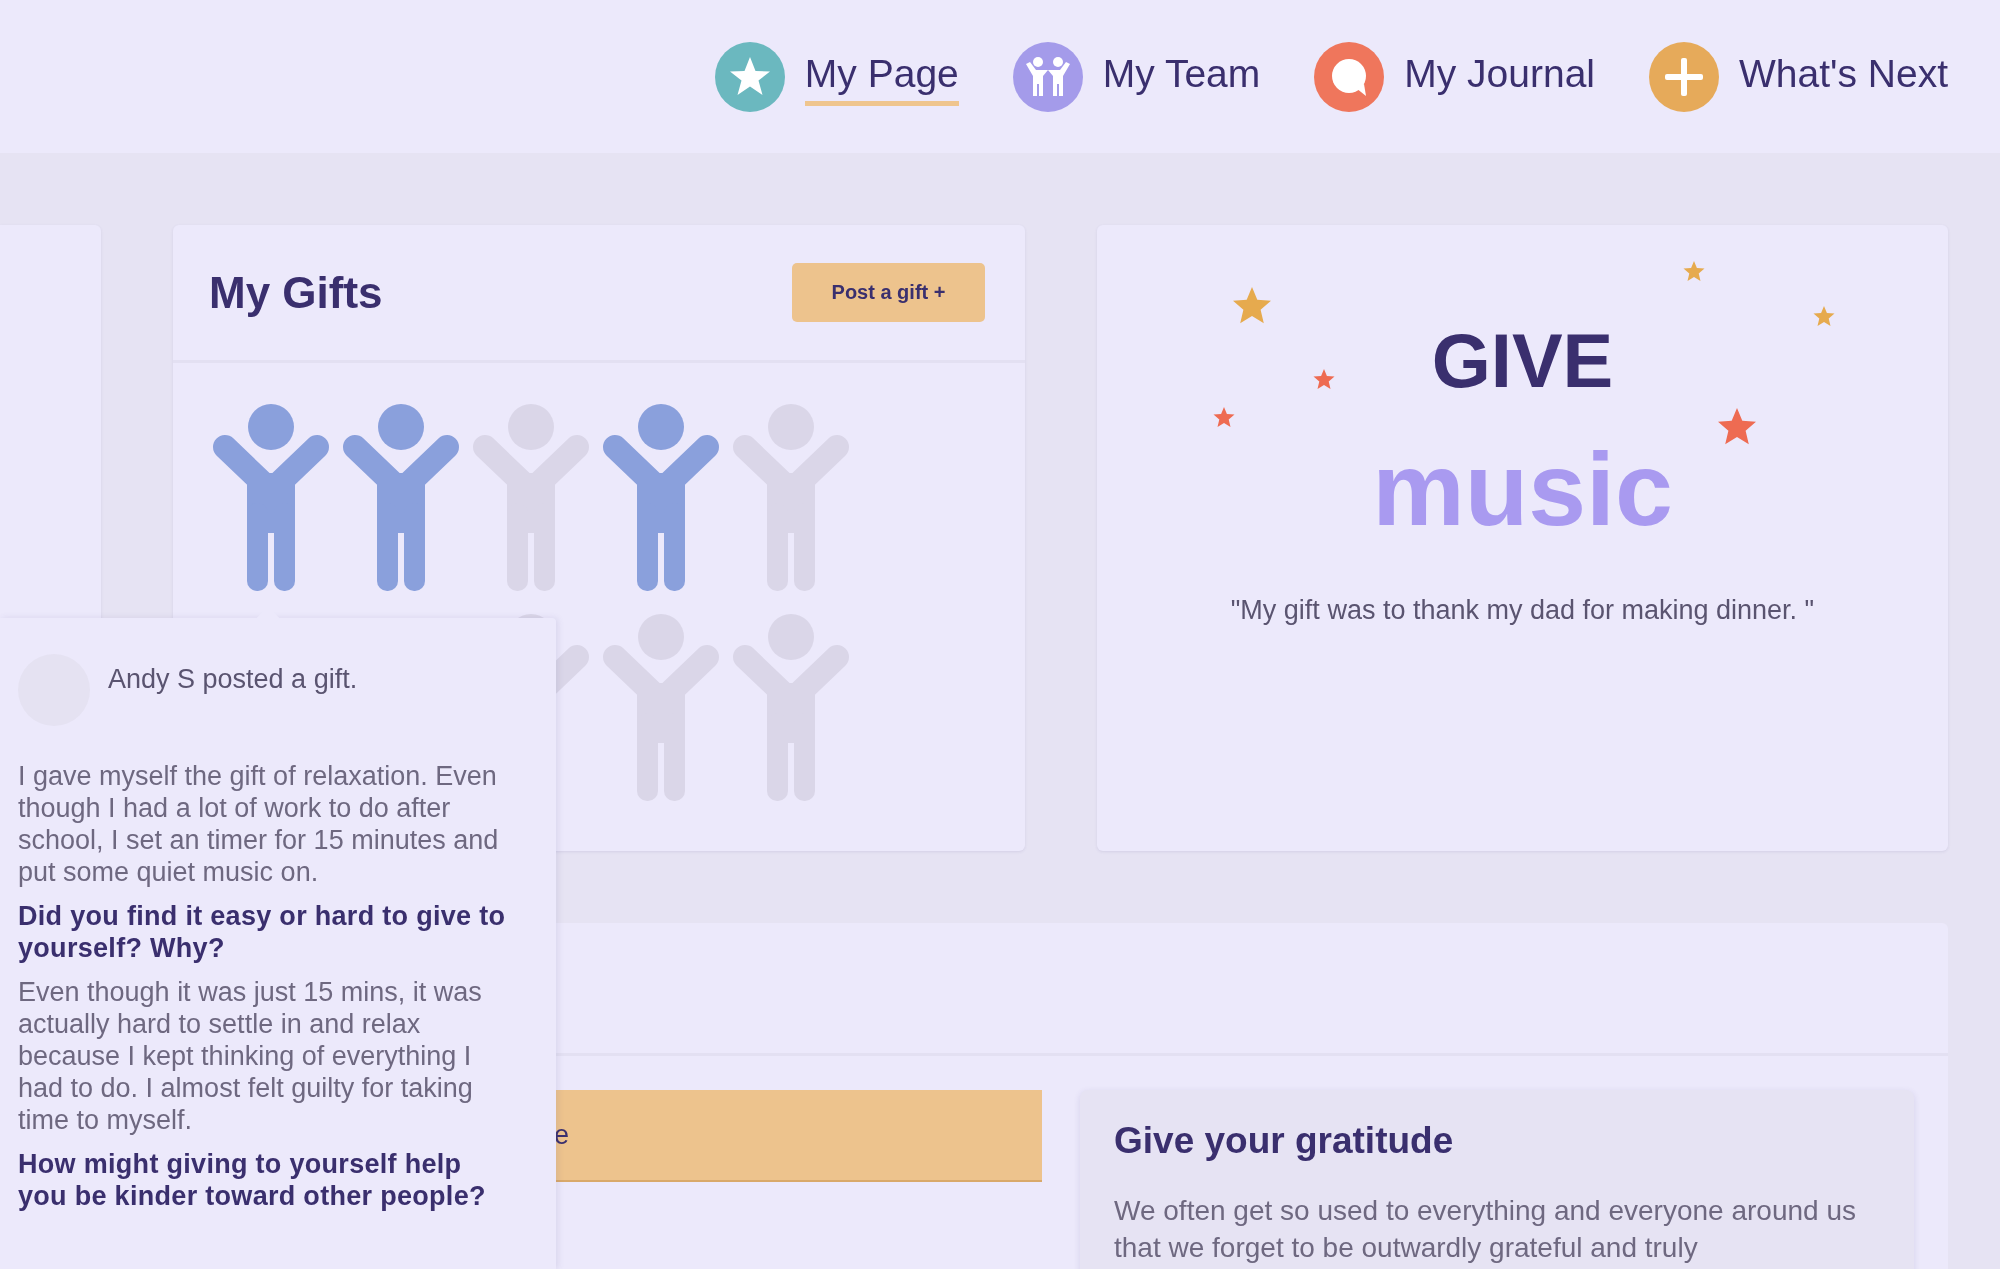  I want to click on post-gift-button: Post a gift +, so click(888, 292).